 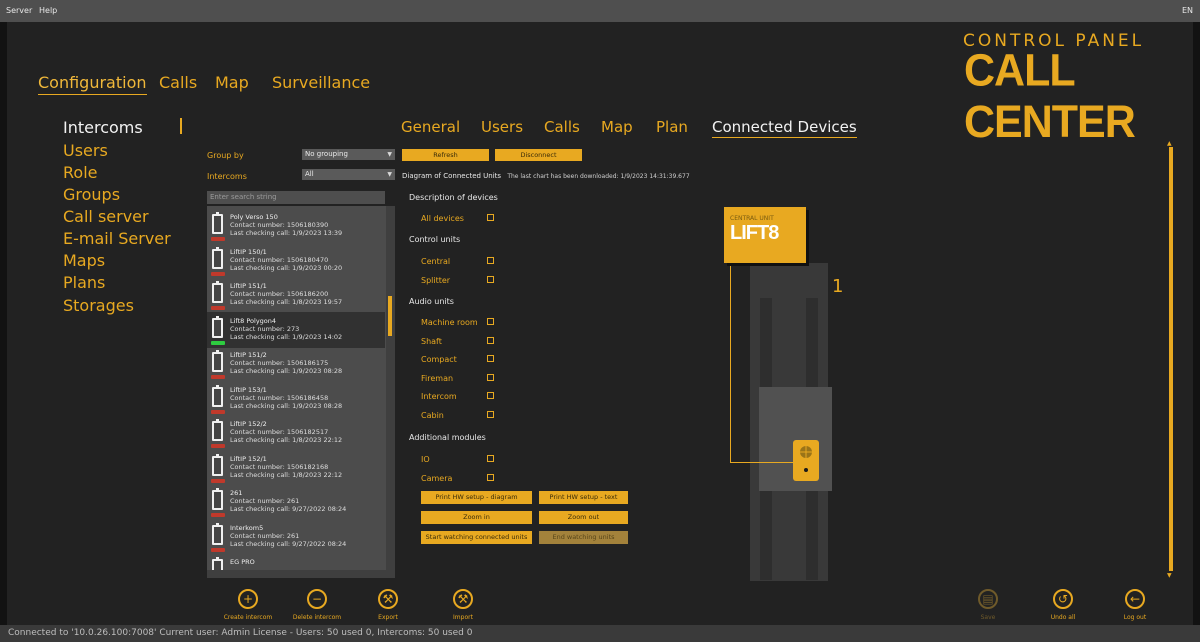 What do you see at coordinates (583, 517) in the screenshot?
I see `zoom-out-button: Zoom out` at bounding box center [583, 517].